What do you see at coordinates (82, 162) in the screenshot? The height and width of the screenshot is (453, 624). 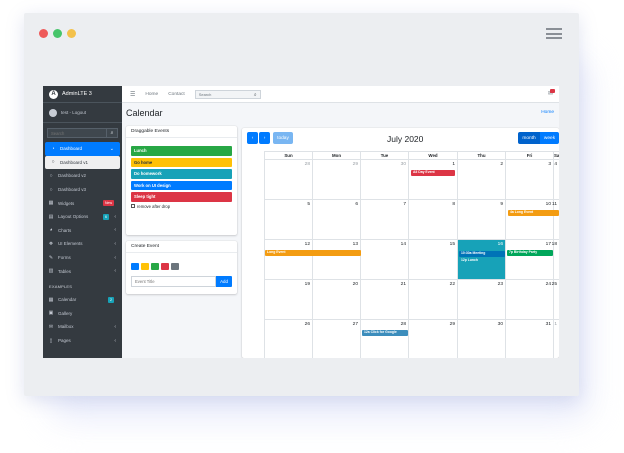 I see `sidebar-item-dashboard-v1: ○ Dashboard v1` at bounding box center [82, 162].